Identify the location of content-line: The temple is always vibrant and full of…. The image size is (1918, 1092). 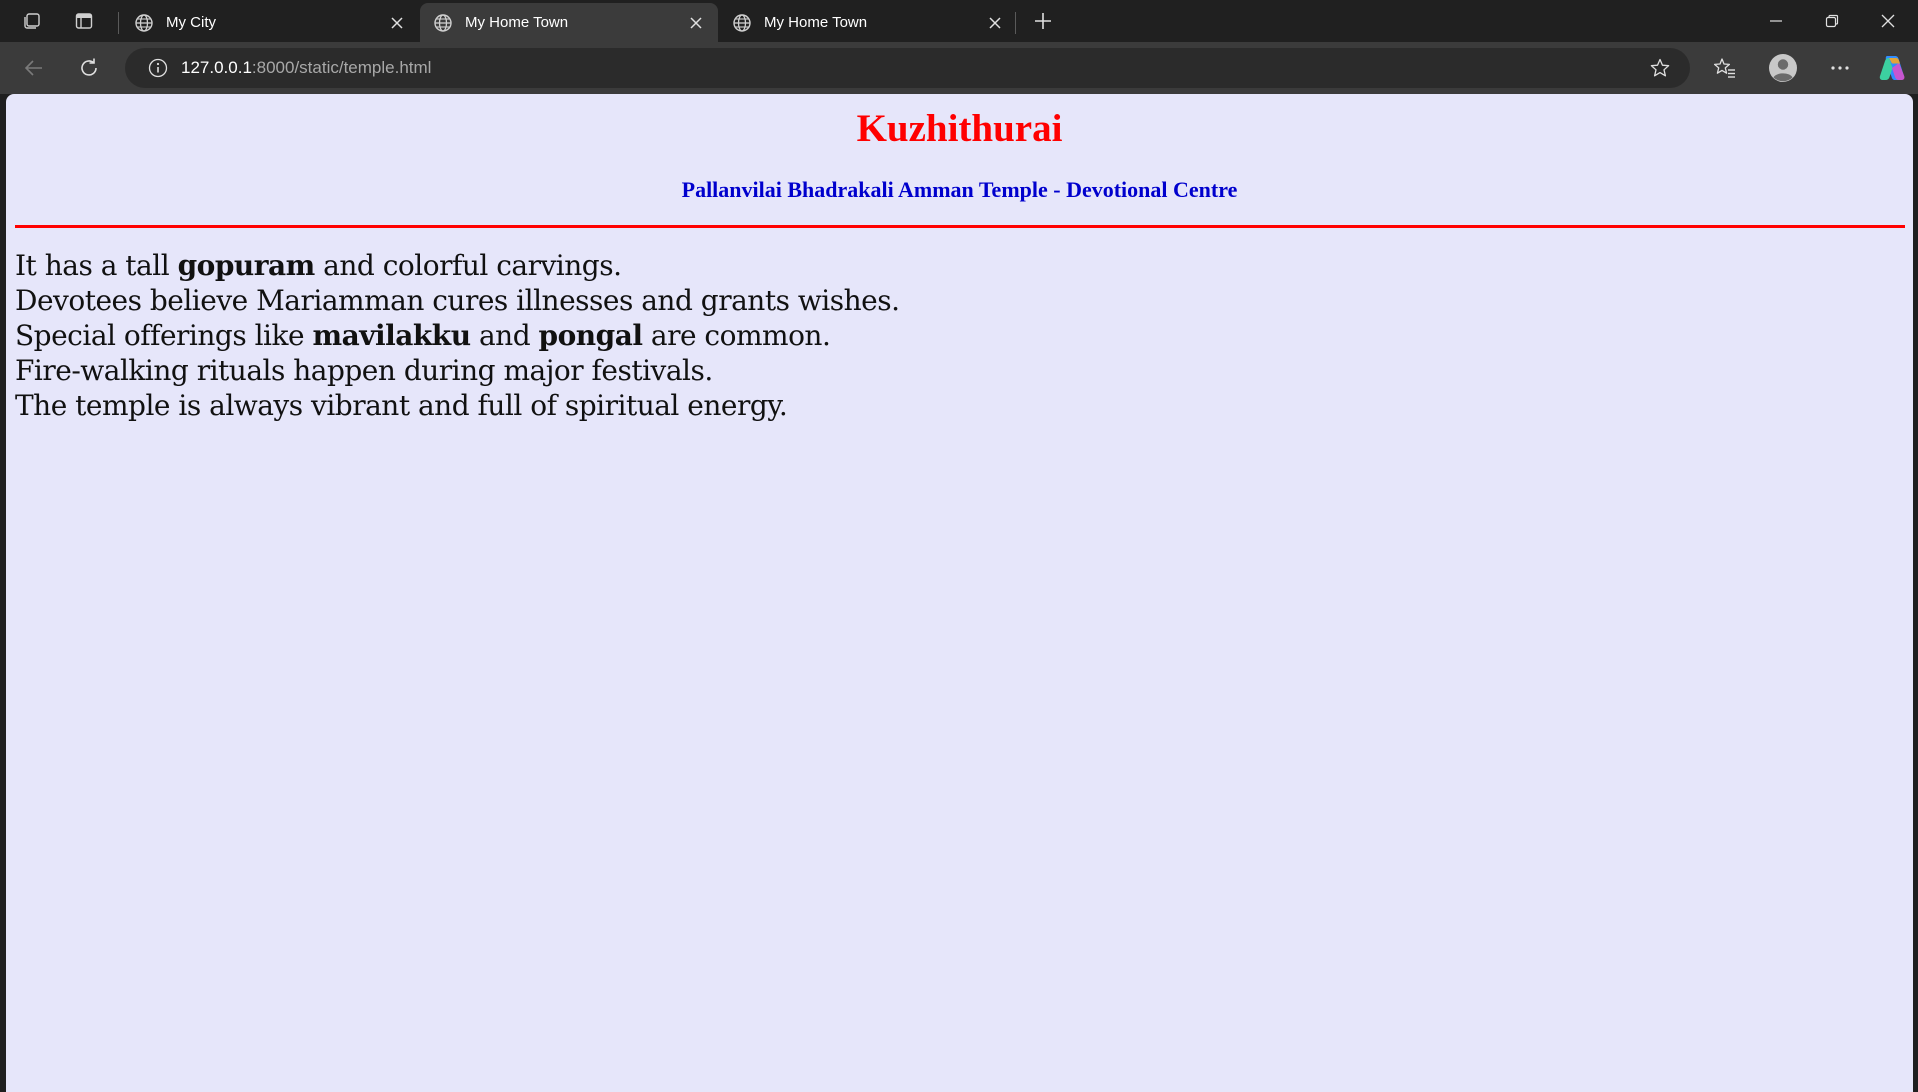
(955, 405).